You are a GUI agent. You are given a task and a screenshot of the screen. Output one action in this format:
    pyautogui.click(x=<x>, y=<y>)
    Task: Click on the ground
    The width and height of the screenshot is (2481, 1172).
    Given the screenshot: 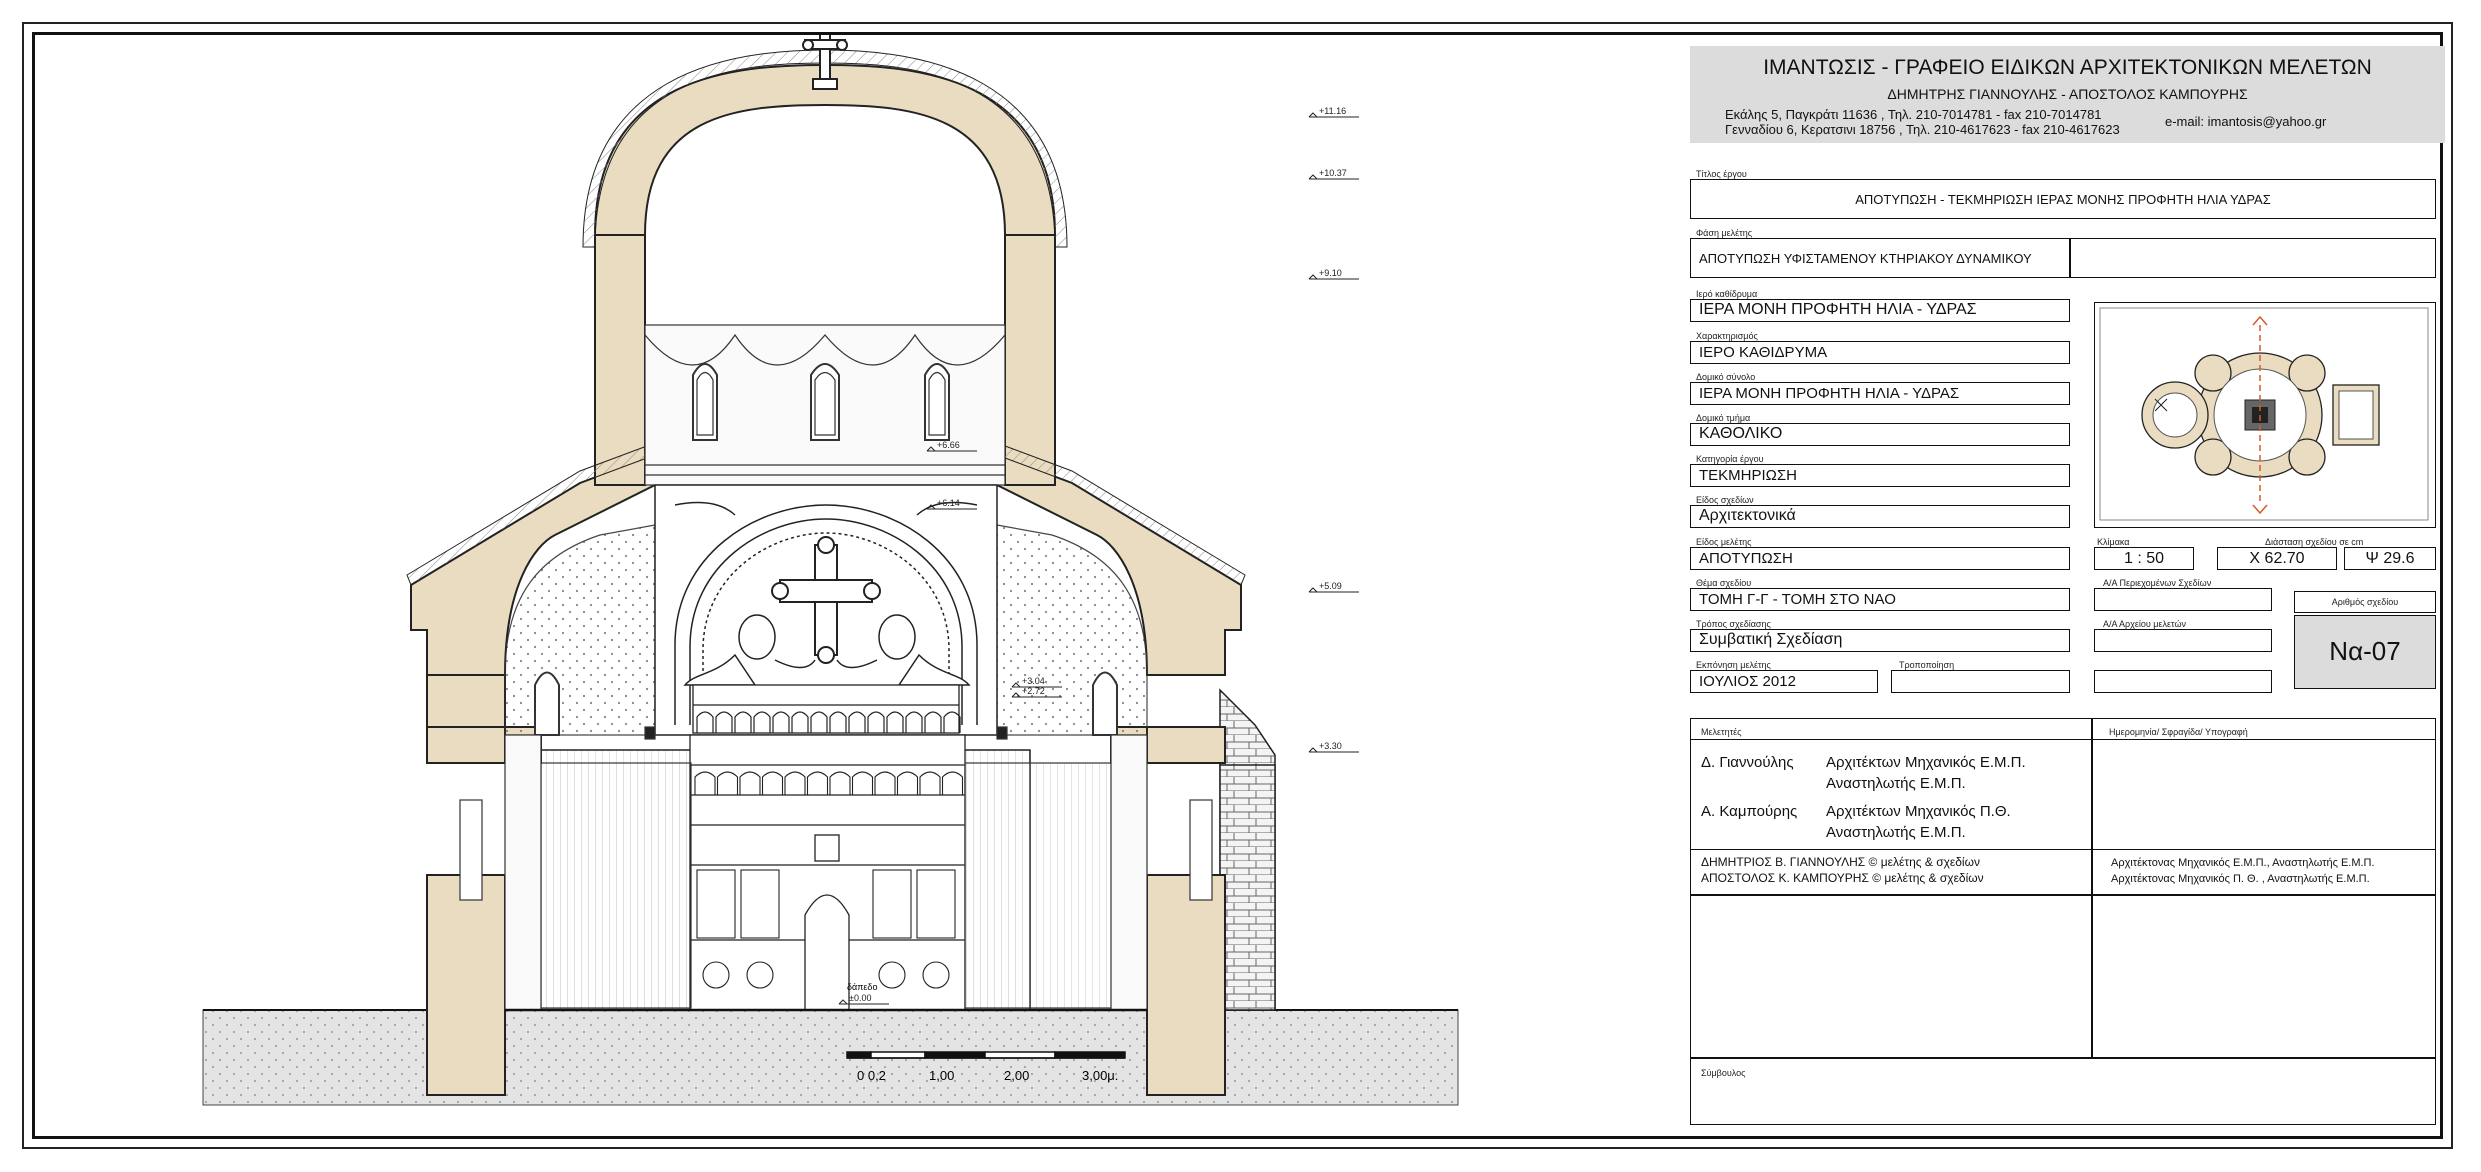 What is the action you would take?
    pyautogui.click(x=830, y=1057)
    